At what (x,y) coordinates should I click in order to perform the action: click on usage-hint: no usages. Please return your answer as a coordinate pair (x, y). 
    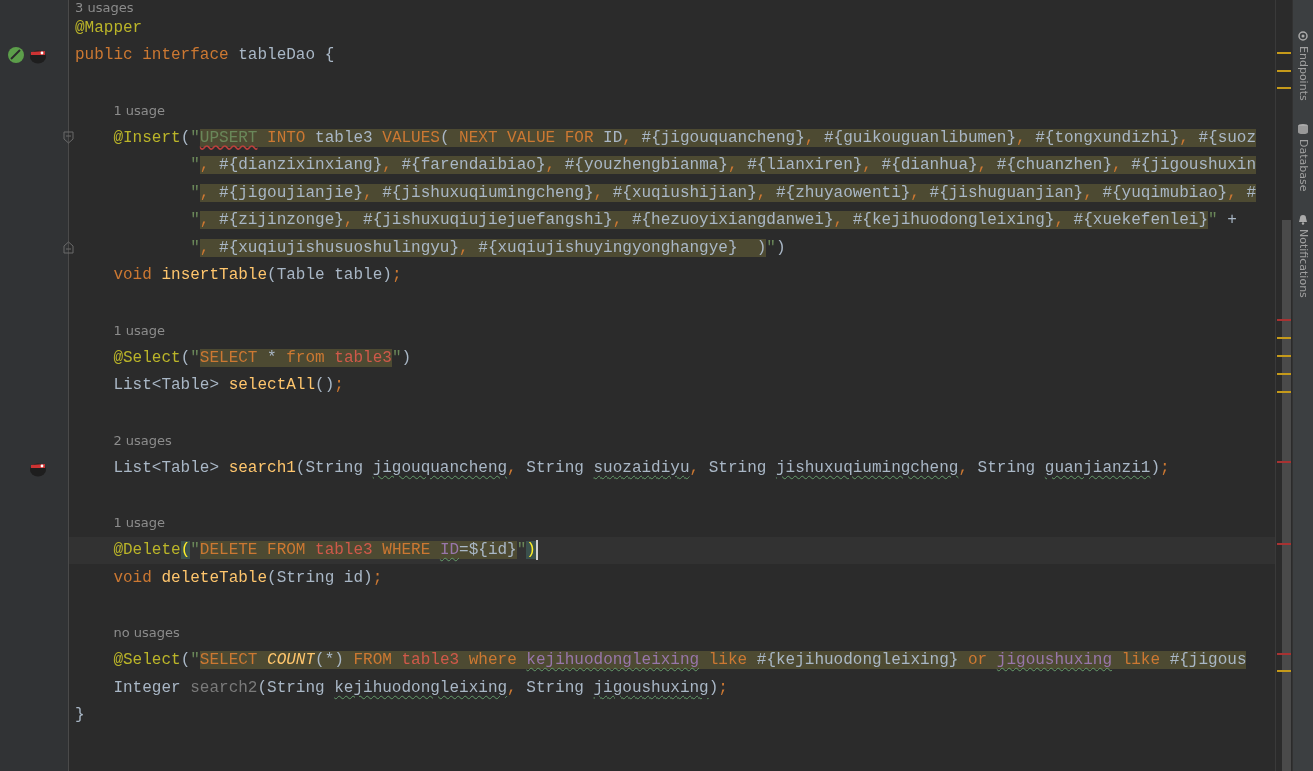
    Looking at the image, I should click on (146, 633).